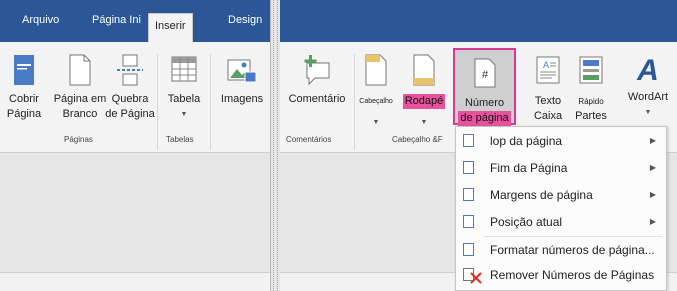 The height and width of the screenshot is (291, 677). I want to click on cobrir-pagina-button: Cobrir Página, so click(24, 88).